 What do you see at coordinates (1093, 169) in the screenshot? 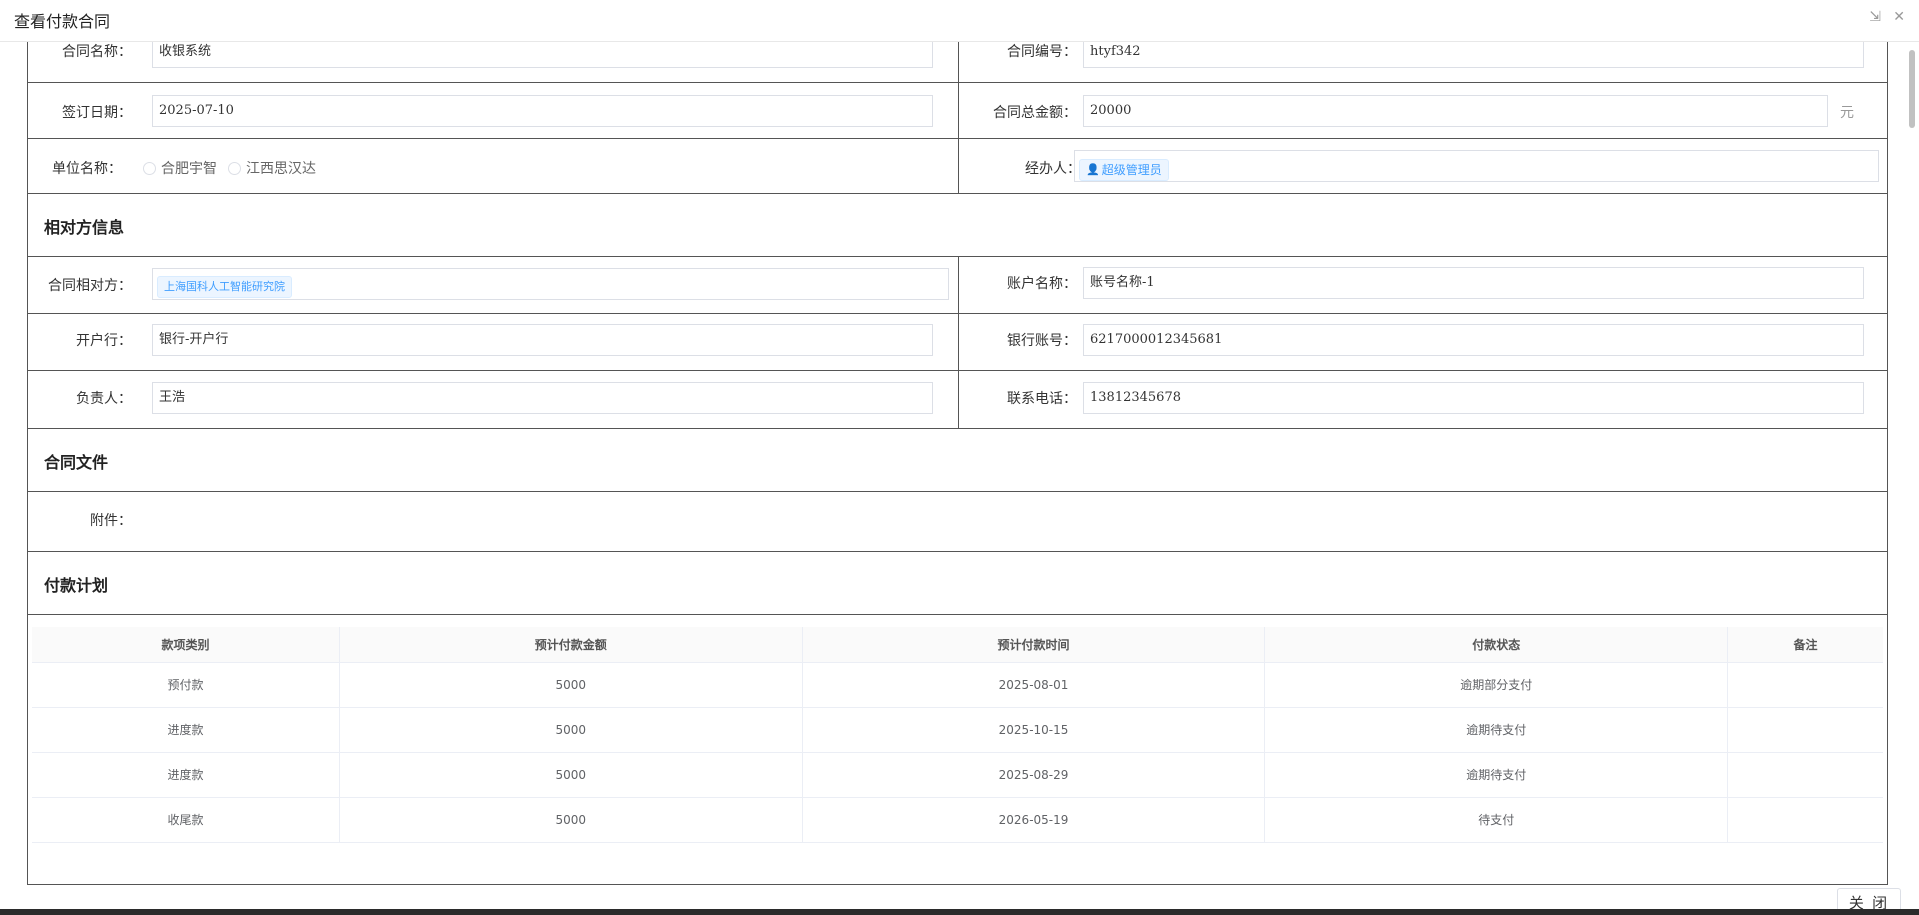
I see `user-icon: 👤` at bounding box center [1093, 169].